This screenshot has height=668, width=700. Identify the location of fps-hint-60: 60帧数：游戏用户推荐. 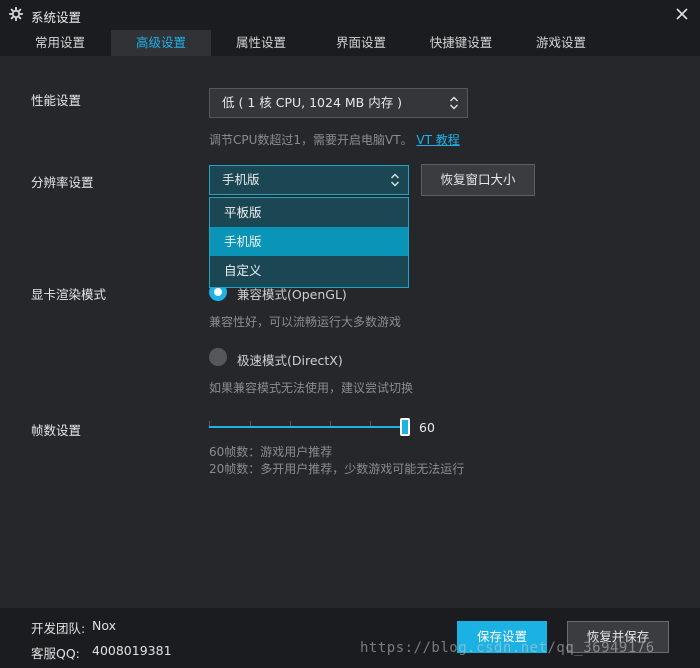
(271, 452).